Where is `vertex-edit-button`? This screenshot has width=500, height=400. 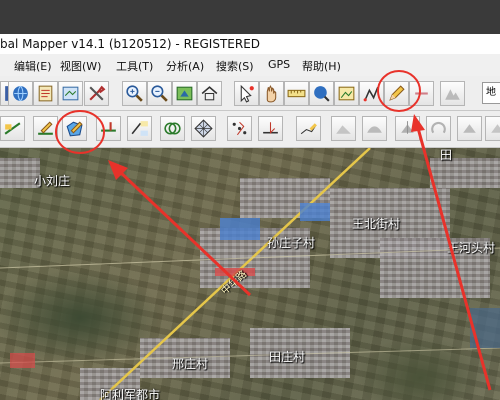
vertex-edit-button is located at coordinates (308, 128).